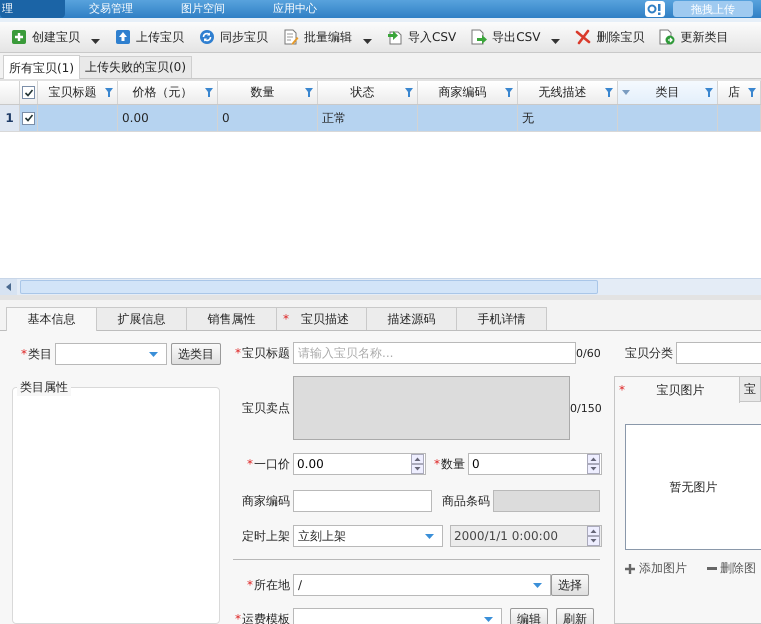 This screenshot has width=761, height=624. Describe the element at coordinates (45, 37) in the screenshot. I see `toolbar-button: 创建宝贝` at that location.